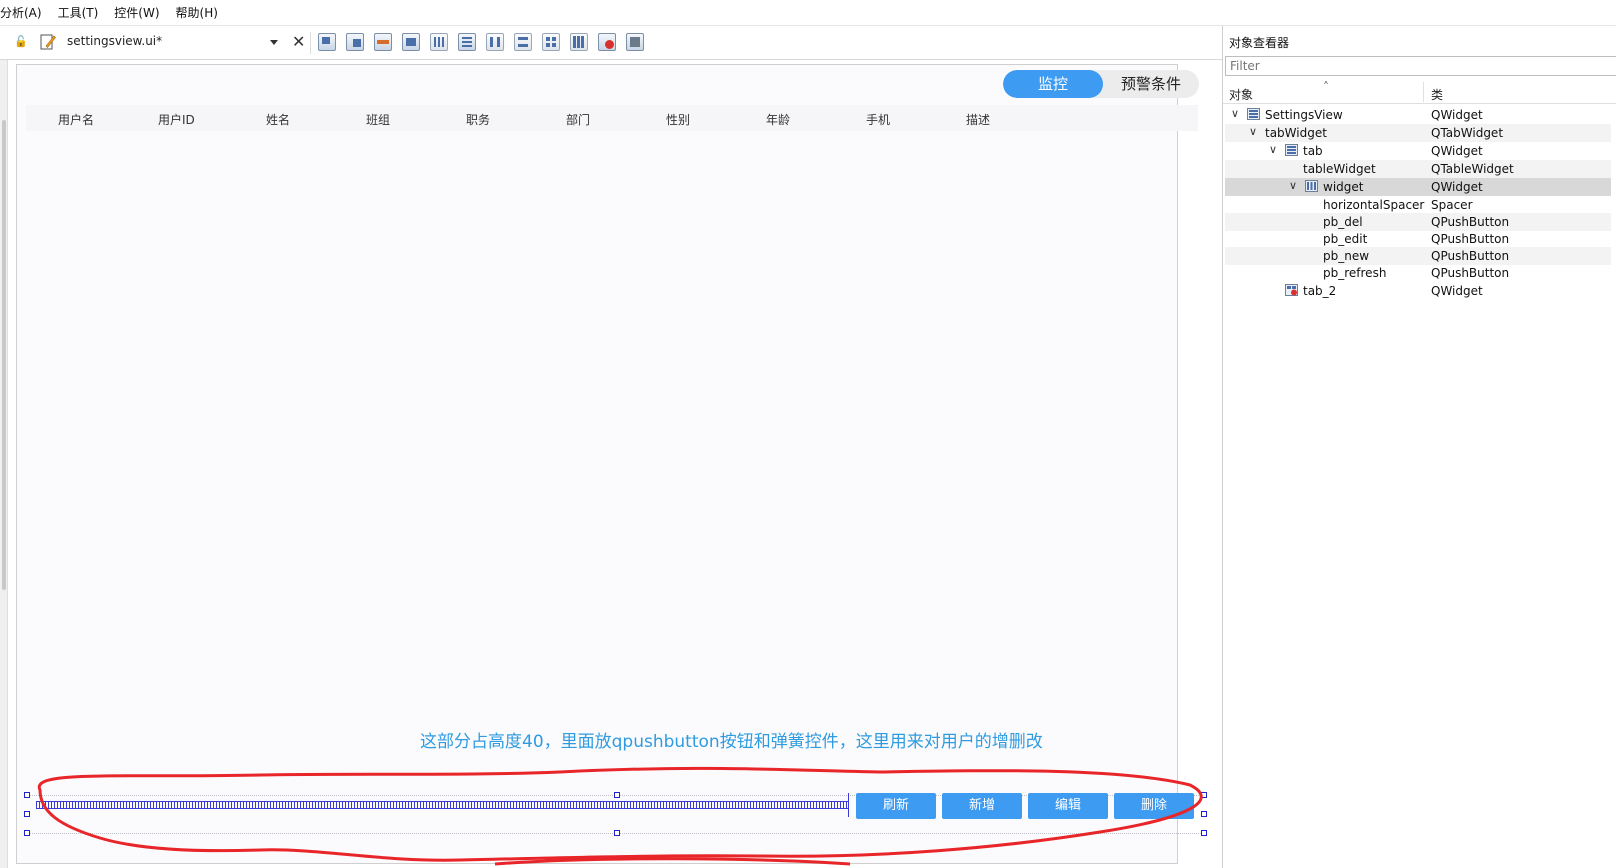 This screenshot has width=1616, height=868. What do you see at coordinates (1259, 43) in the screenshot?
I see `inspector-title: 对象查看器` at bounding box center [1259, 43].